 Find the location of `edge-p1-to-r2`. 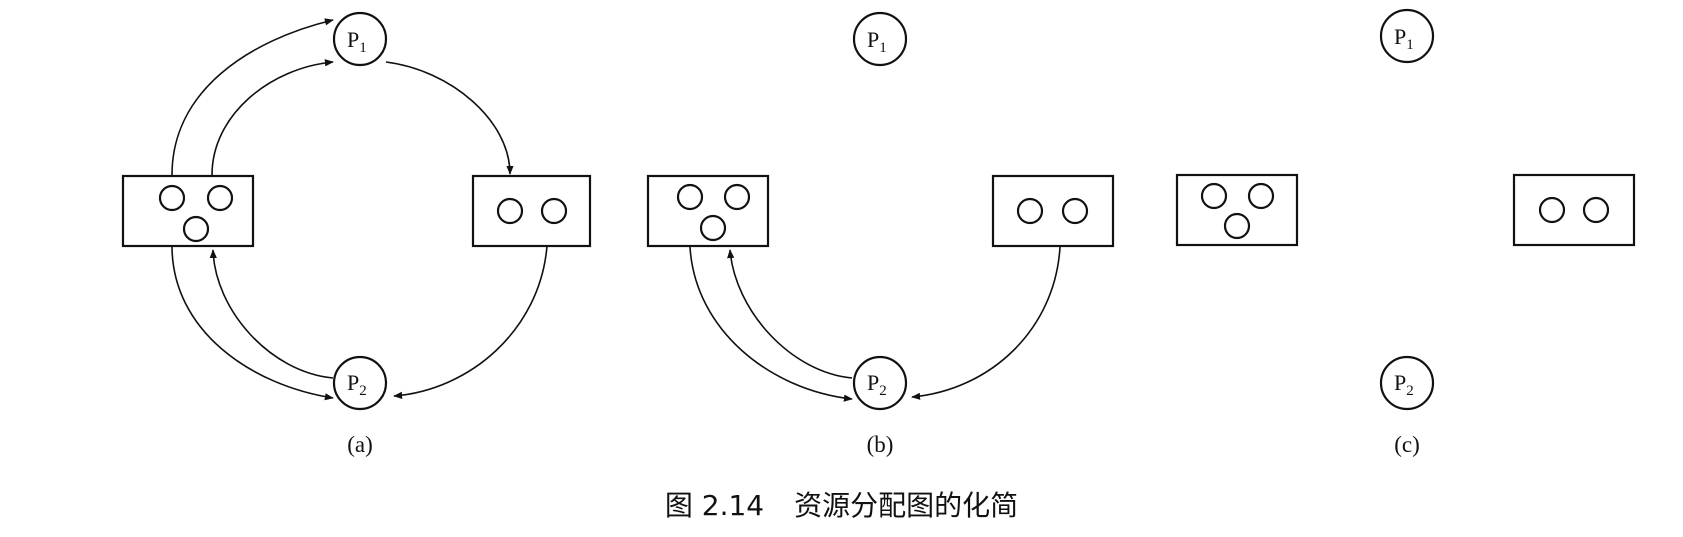

edge-p1-to-r2 is located at coordinates (449, 118).